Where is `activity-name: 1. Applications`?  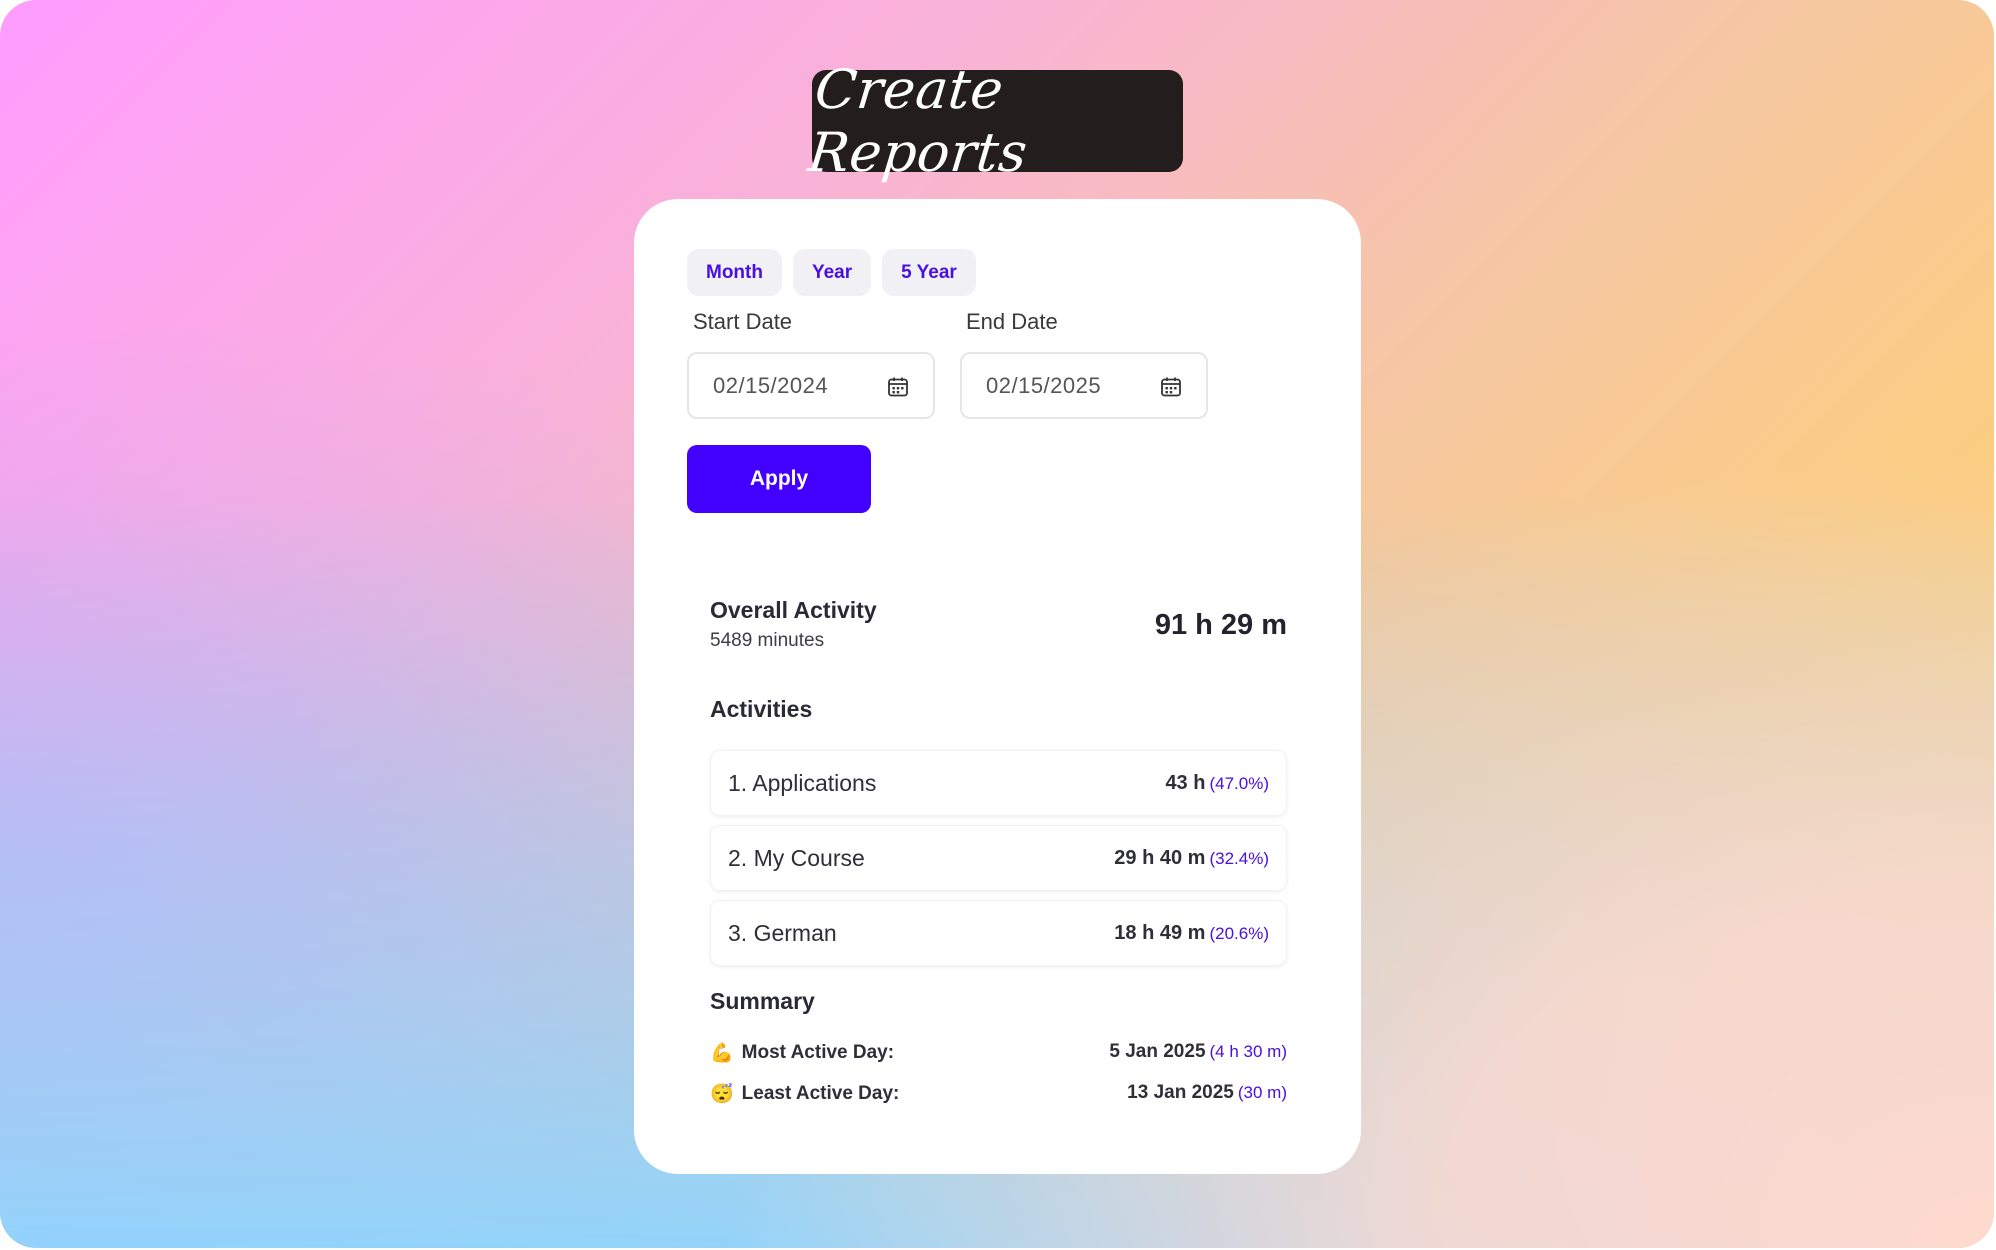 activity-name: 1. Applications is located at coordinates (802, 783).